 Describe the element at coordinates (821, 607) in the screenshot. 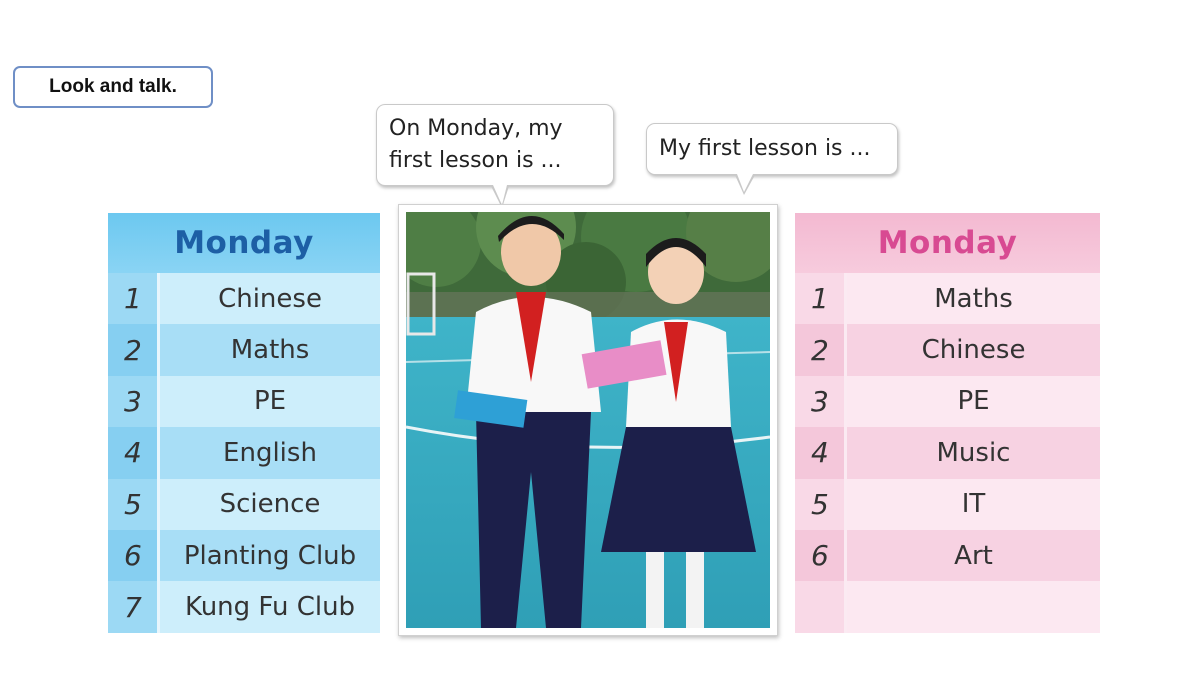

I see `lesson-number` at that location.